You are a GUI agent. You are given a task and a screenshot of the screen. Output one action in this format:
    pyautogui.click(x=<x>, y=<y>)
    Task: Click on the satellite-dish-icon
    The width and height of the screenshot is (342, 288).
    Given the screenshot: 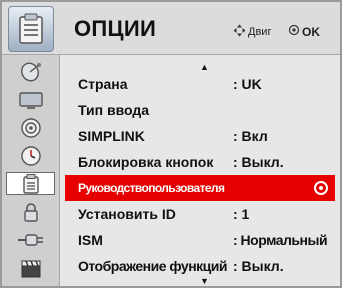 What is the action you would take?
    pyautogui.click(x=30, y=71)
    